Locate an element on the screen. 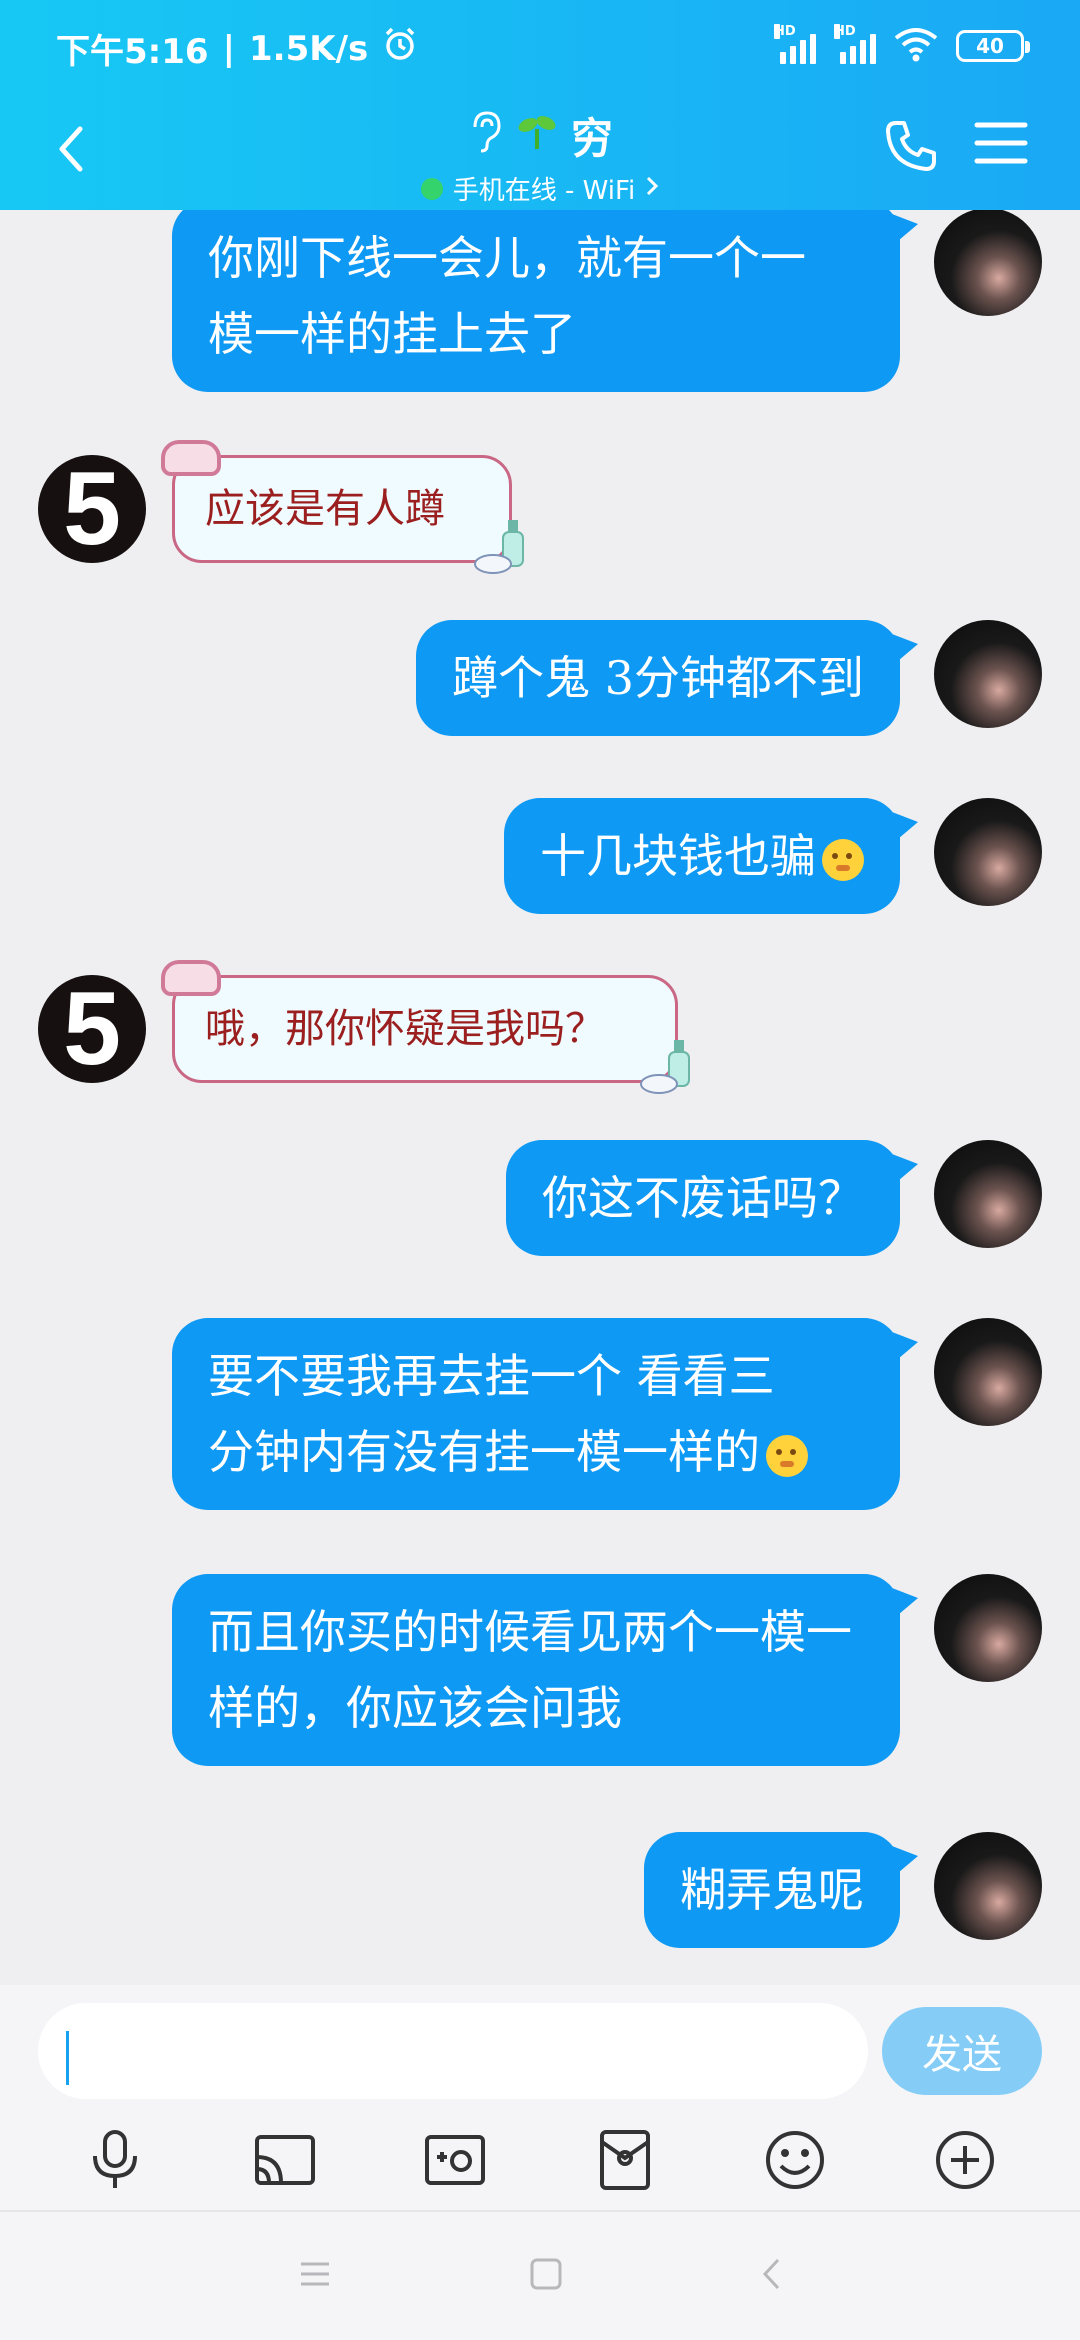 This screenshot has width=1080, height=2340. text-caret is located at coordinates (67, 2058).